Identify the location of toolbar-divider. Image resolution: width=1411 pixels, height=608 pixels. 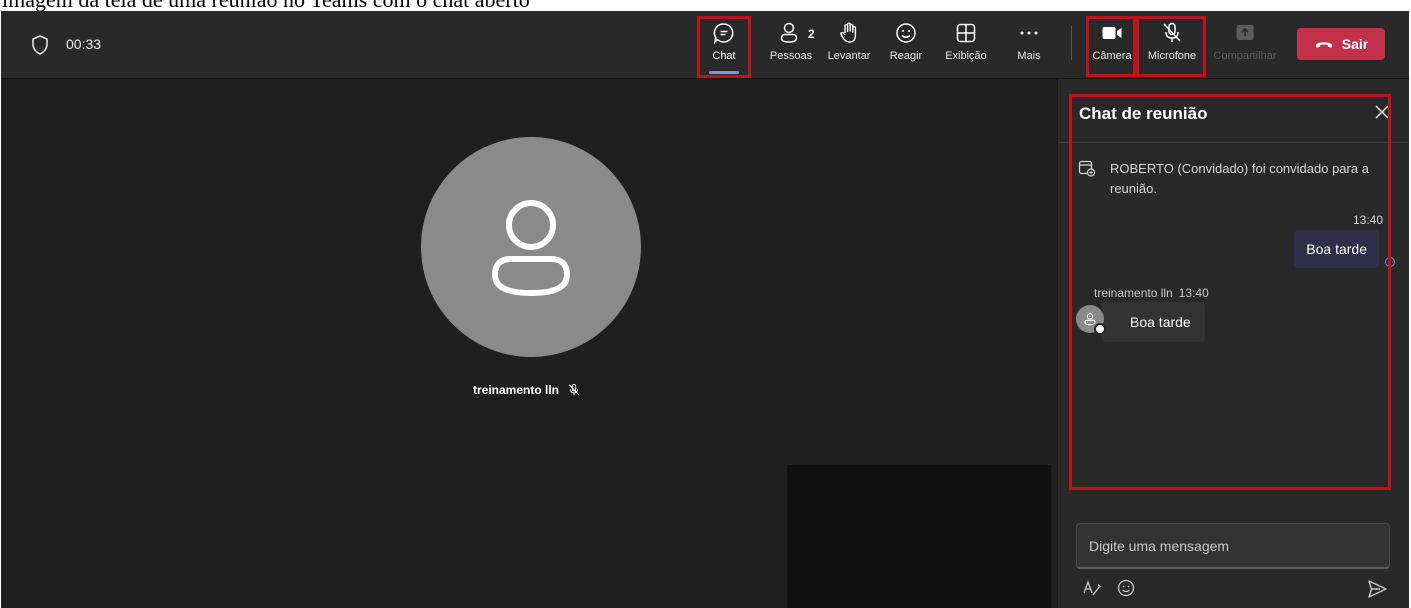
(1071, 43).